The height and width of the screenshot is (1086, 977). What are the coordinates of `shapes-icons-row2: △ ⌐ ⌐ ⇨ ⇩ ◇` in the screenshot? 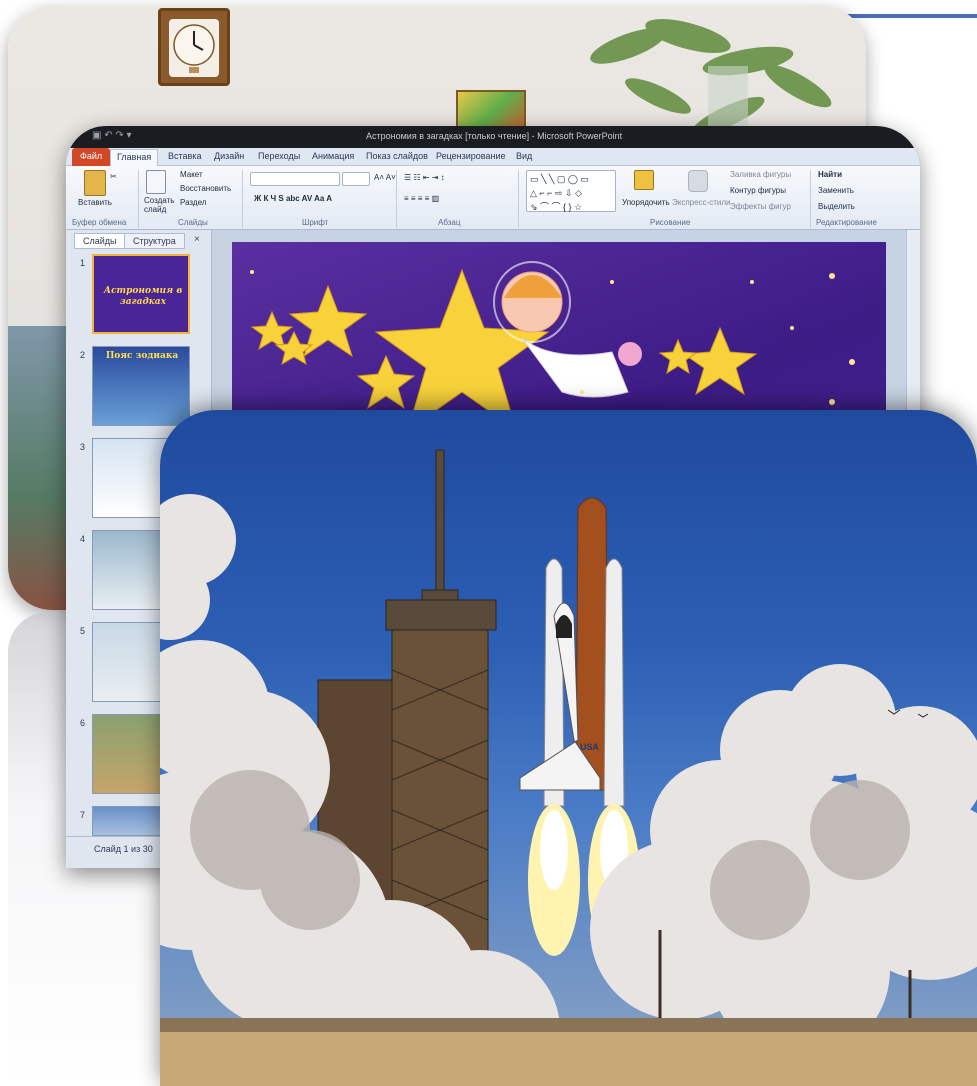 It's located at (556, 193).